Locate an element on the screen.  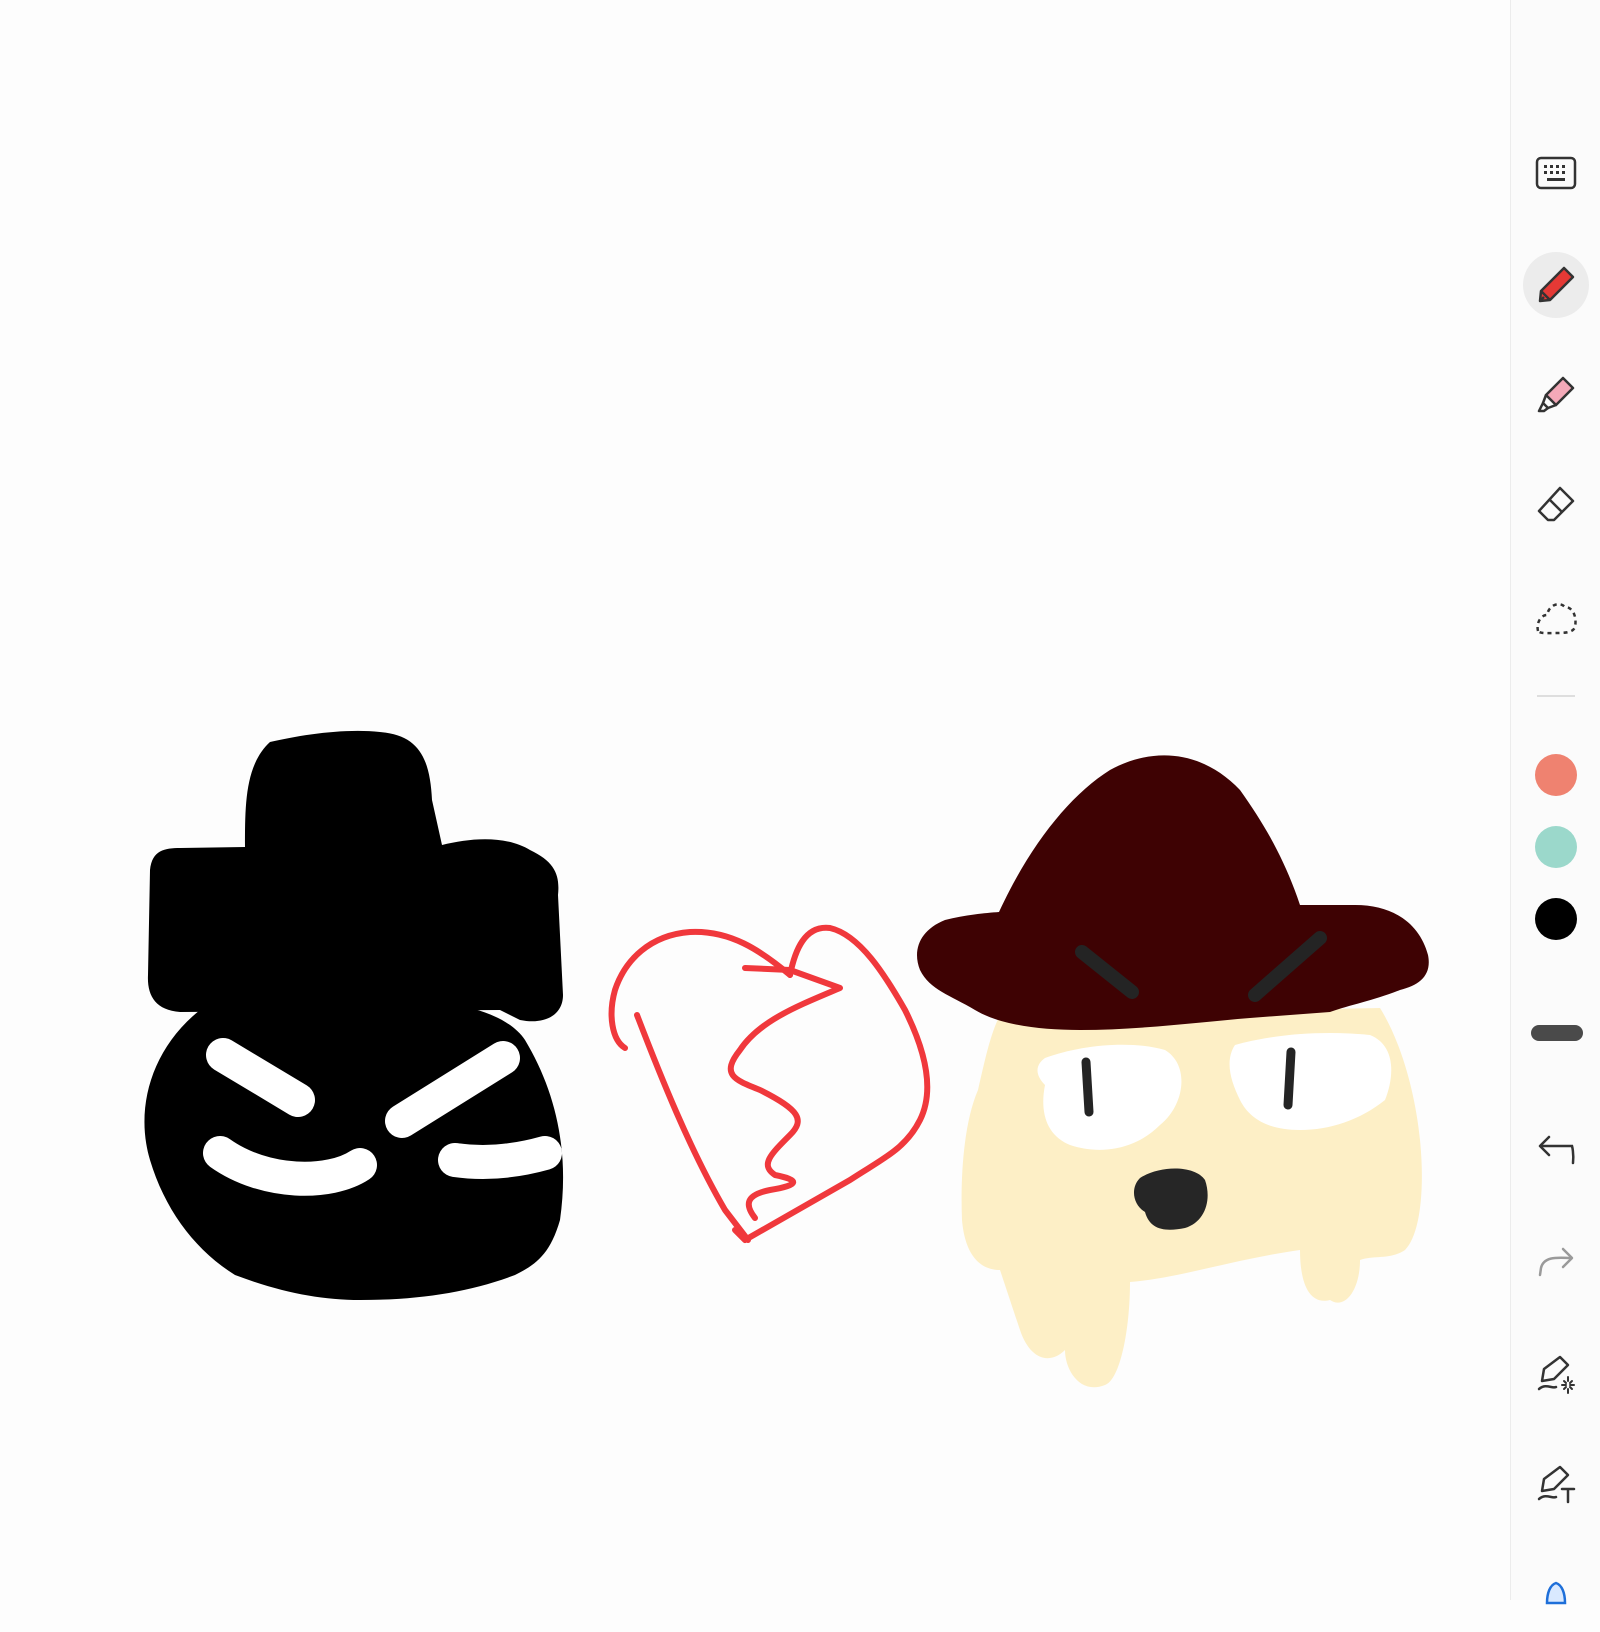
color-swatch-black is located at coordinates (1556, 919).